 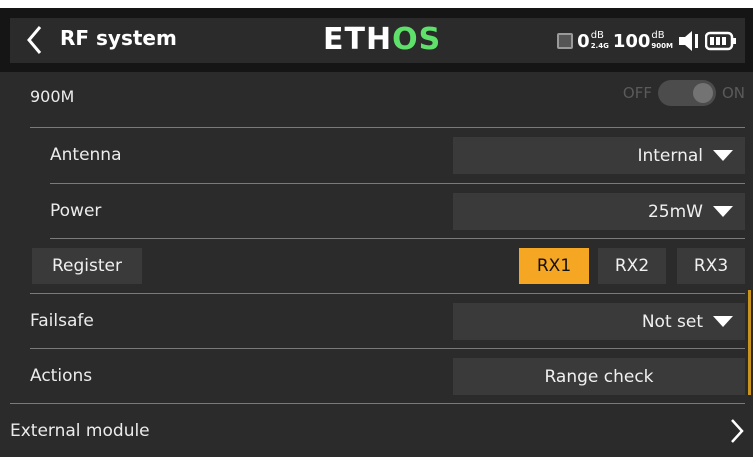 I want to click on chevron-right-icon, so click(x=737, y=433).